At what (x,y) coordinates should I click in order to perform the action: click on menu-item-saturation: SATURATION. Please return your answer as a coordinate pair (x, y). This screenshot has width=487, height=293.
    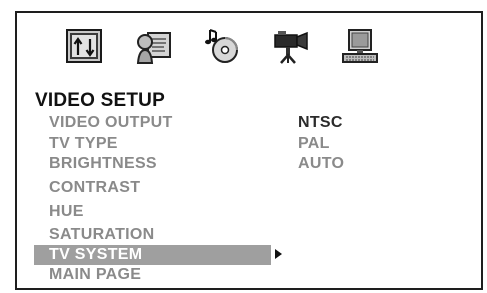
    Looking at the image, I should click on (102, 235).